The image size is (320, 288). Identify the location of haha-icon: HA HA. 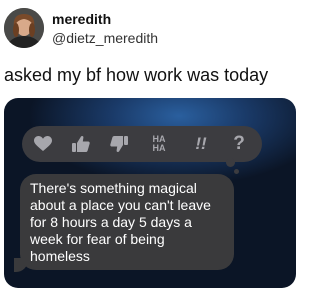
(159, 144).